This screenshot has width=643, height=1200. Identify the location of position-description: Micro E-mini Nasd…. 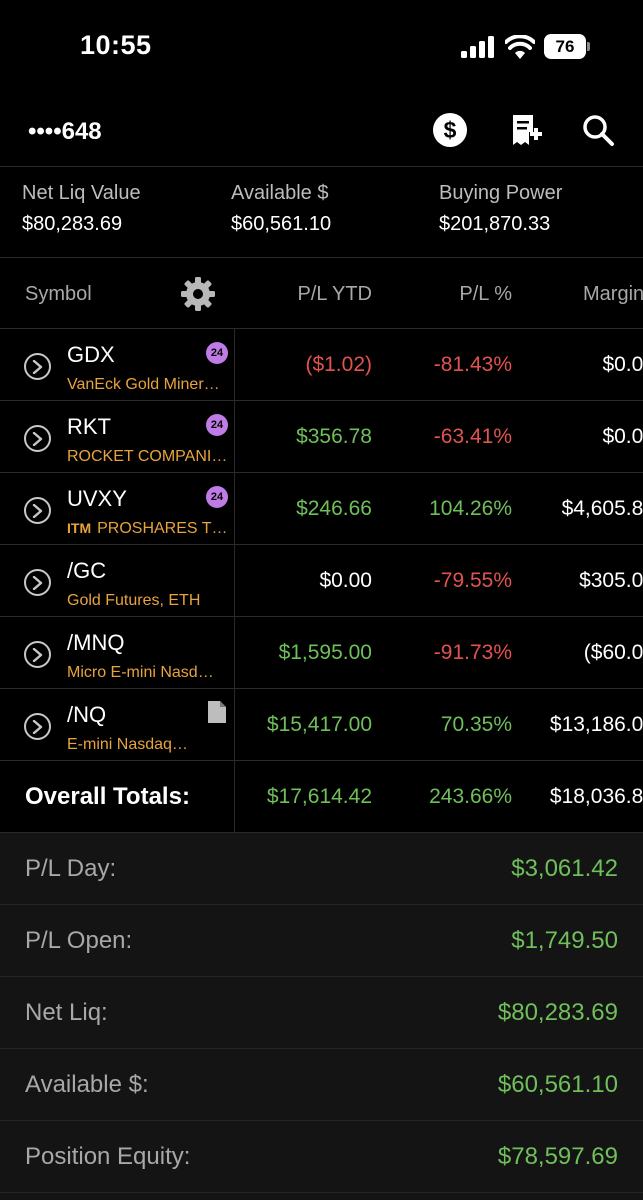
(140, 673).